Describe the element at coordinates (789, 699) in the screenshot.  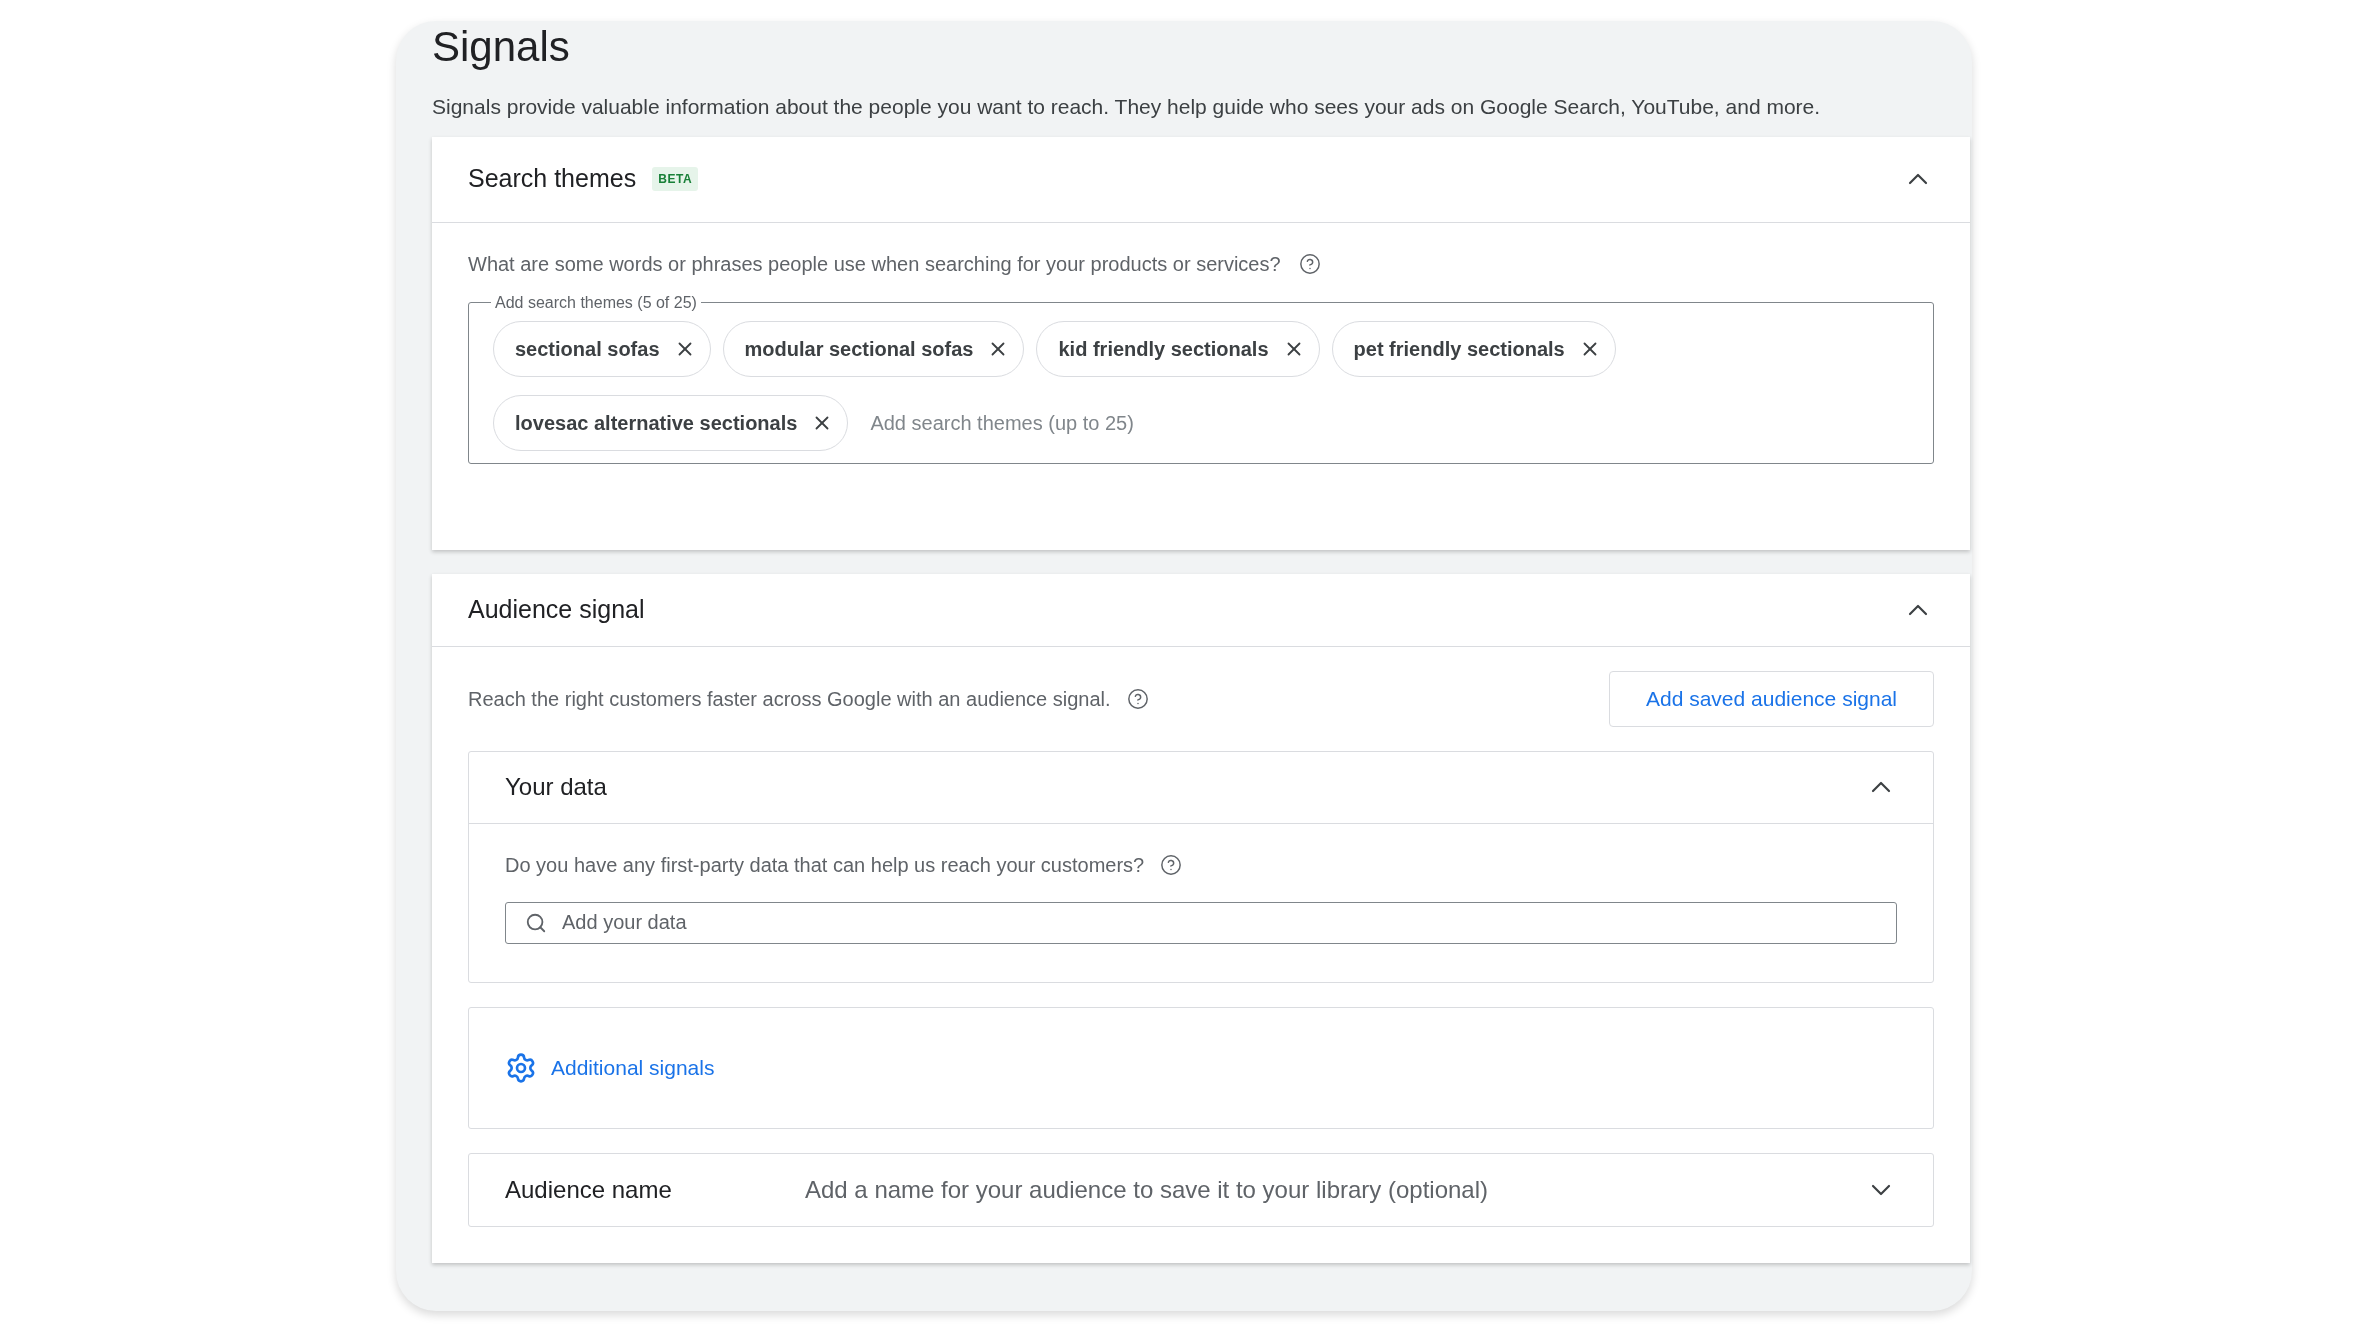
I see `description-text: Reach the right customers faster across Google with an audience signal.` at that location.